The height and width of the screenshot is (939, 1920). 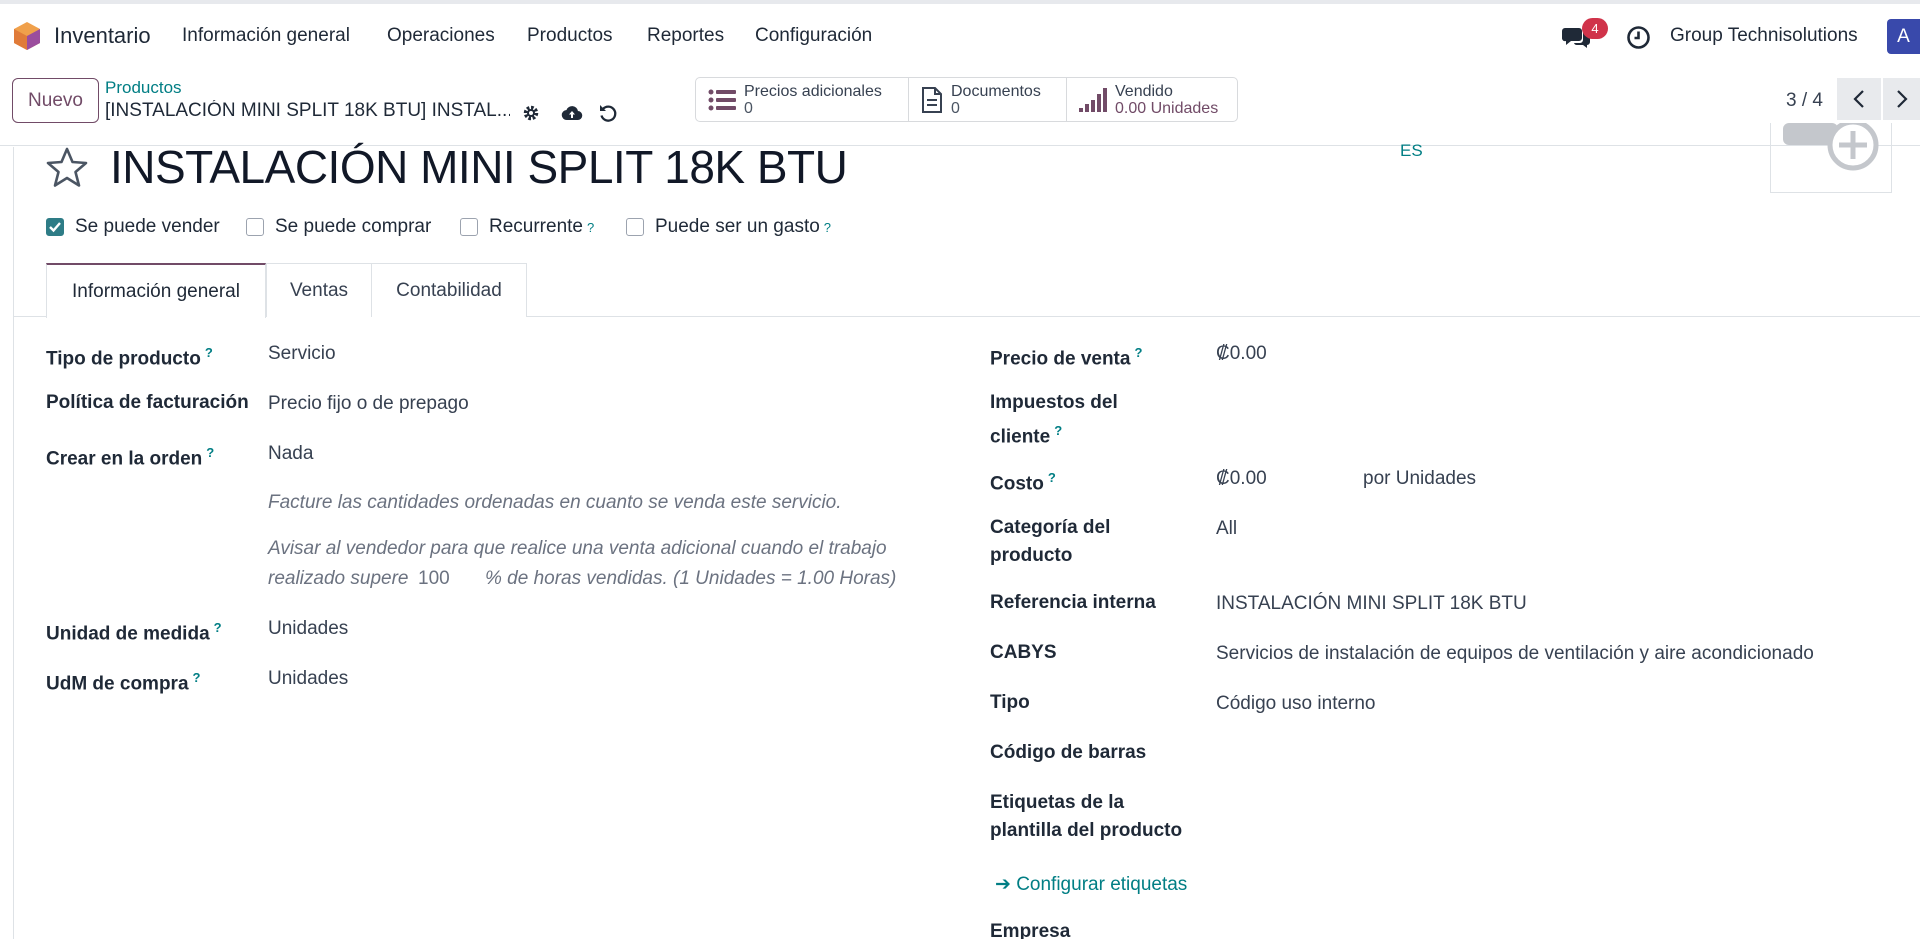 What do you see at coordinates (123, 359) in the screenshot?
I see `label-text: Tipo de producto` at bounding box center [123, 359].